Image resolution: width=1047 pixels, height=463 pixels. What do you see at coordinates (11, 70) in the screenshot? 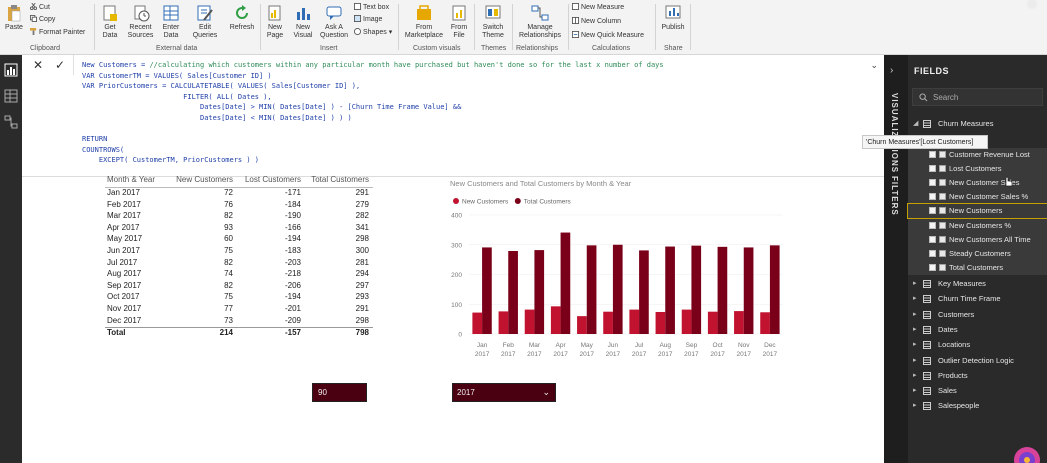
I see `report-view-icon` at bounding box center [11, 70].